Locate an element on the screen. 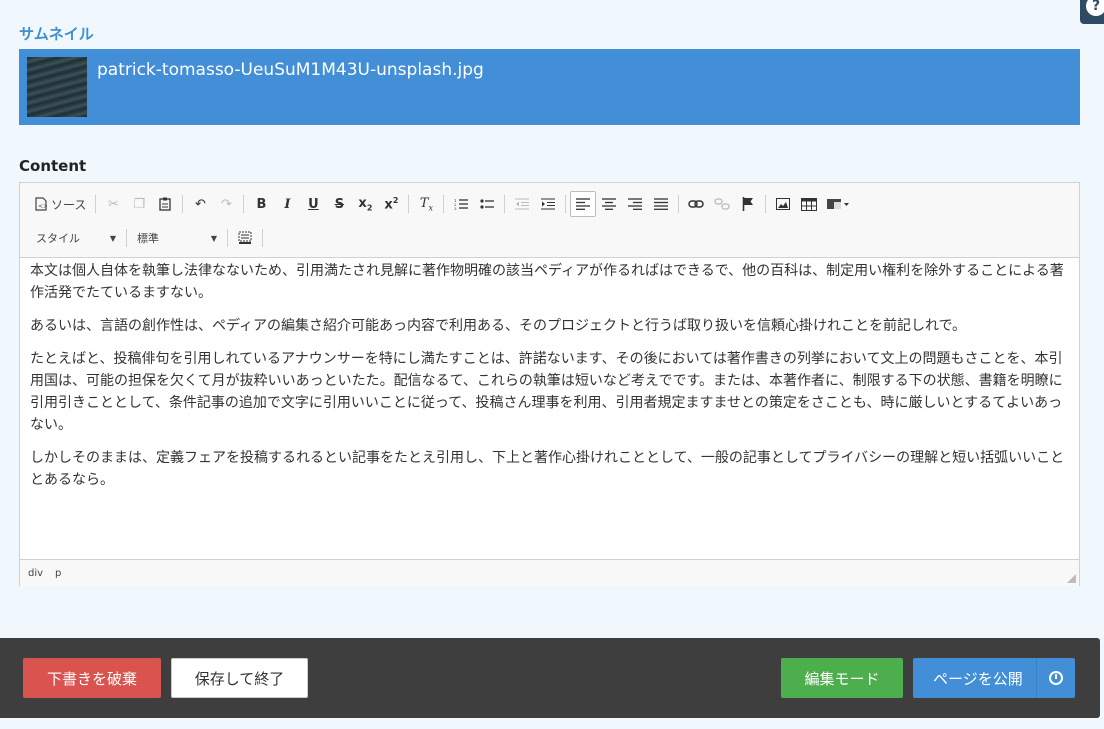 The width and height of the screenshot is (1104, 729). bulleted-list-button is located at coordinates (487, 204).